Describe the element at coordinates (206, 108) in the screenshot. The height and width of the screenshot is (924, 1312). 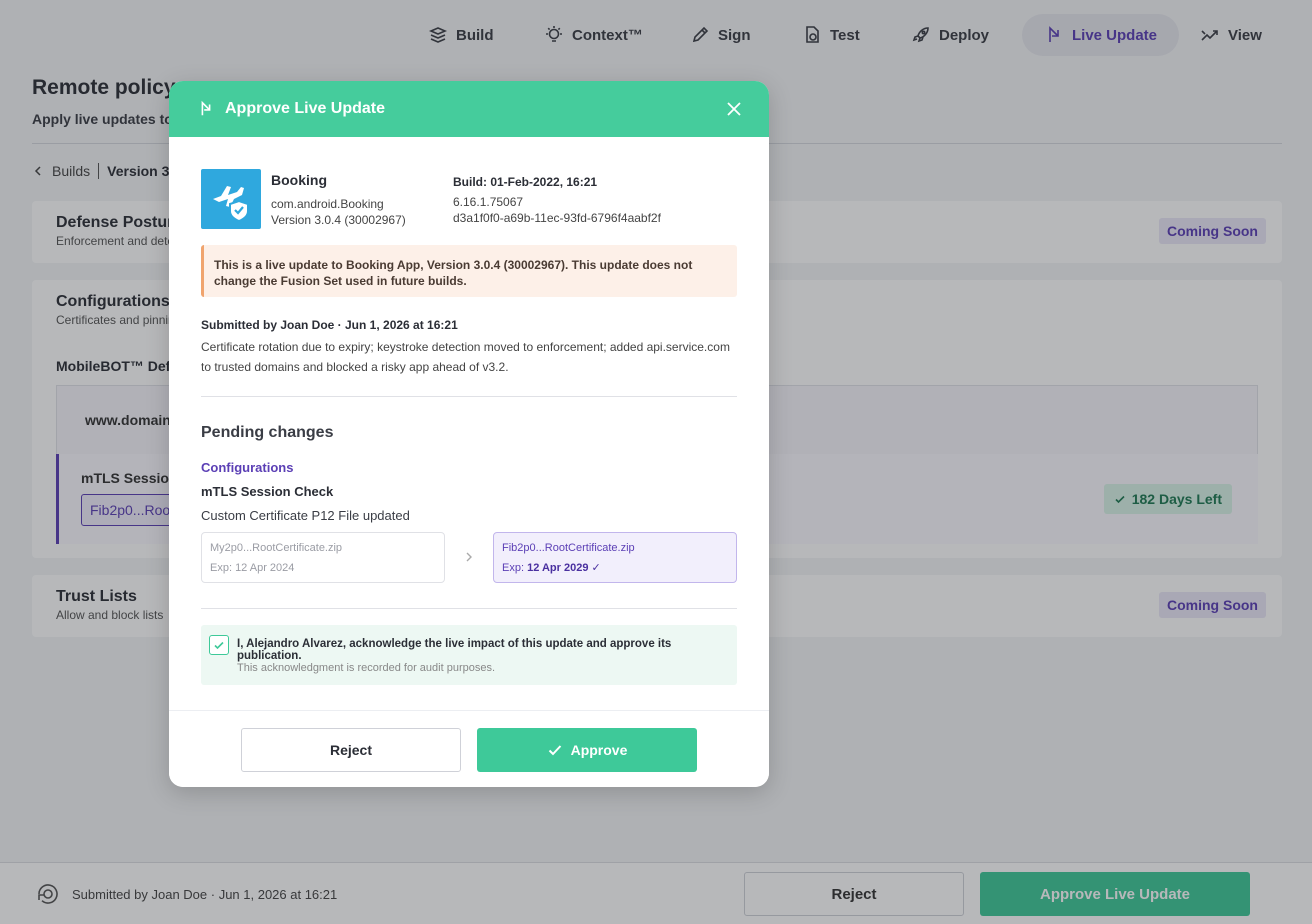
I see `live-update-icon` at that location.